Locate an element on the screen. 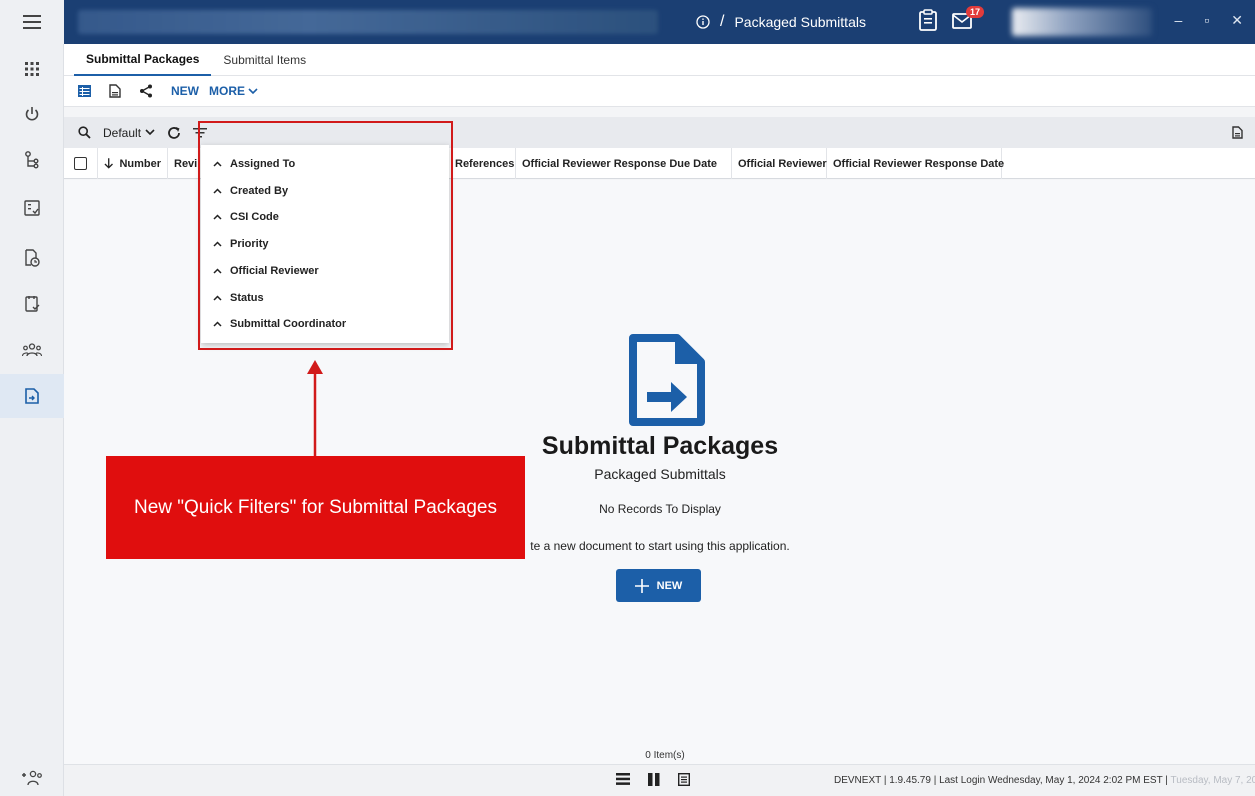  power-button is located at coordinates (32, 114).